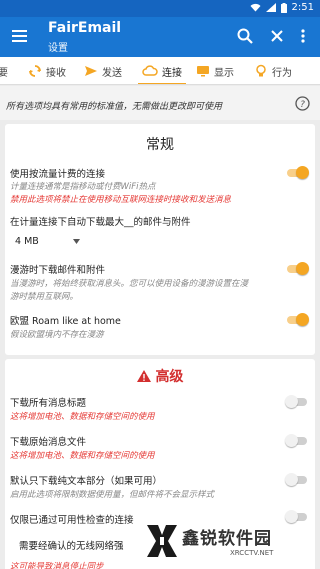  What do you see at coordinates (112, 73) in the screenshot?
I see `tab-label: 发送` at bounding box center [112, 73].